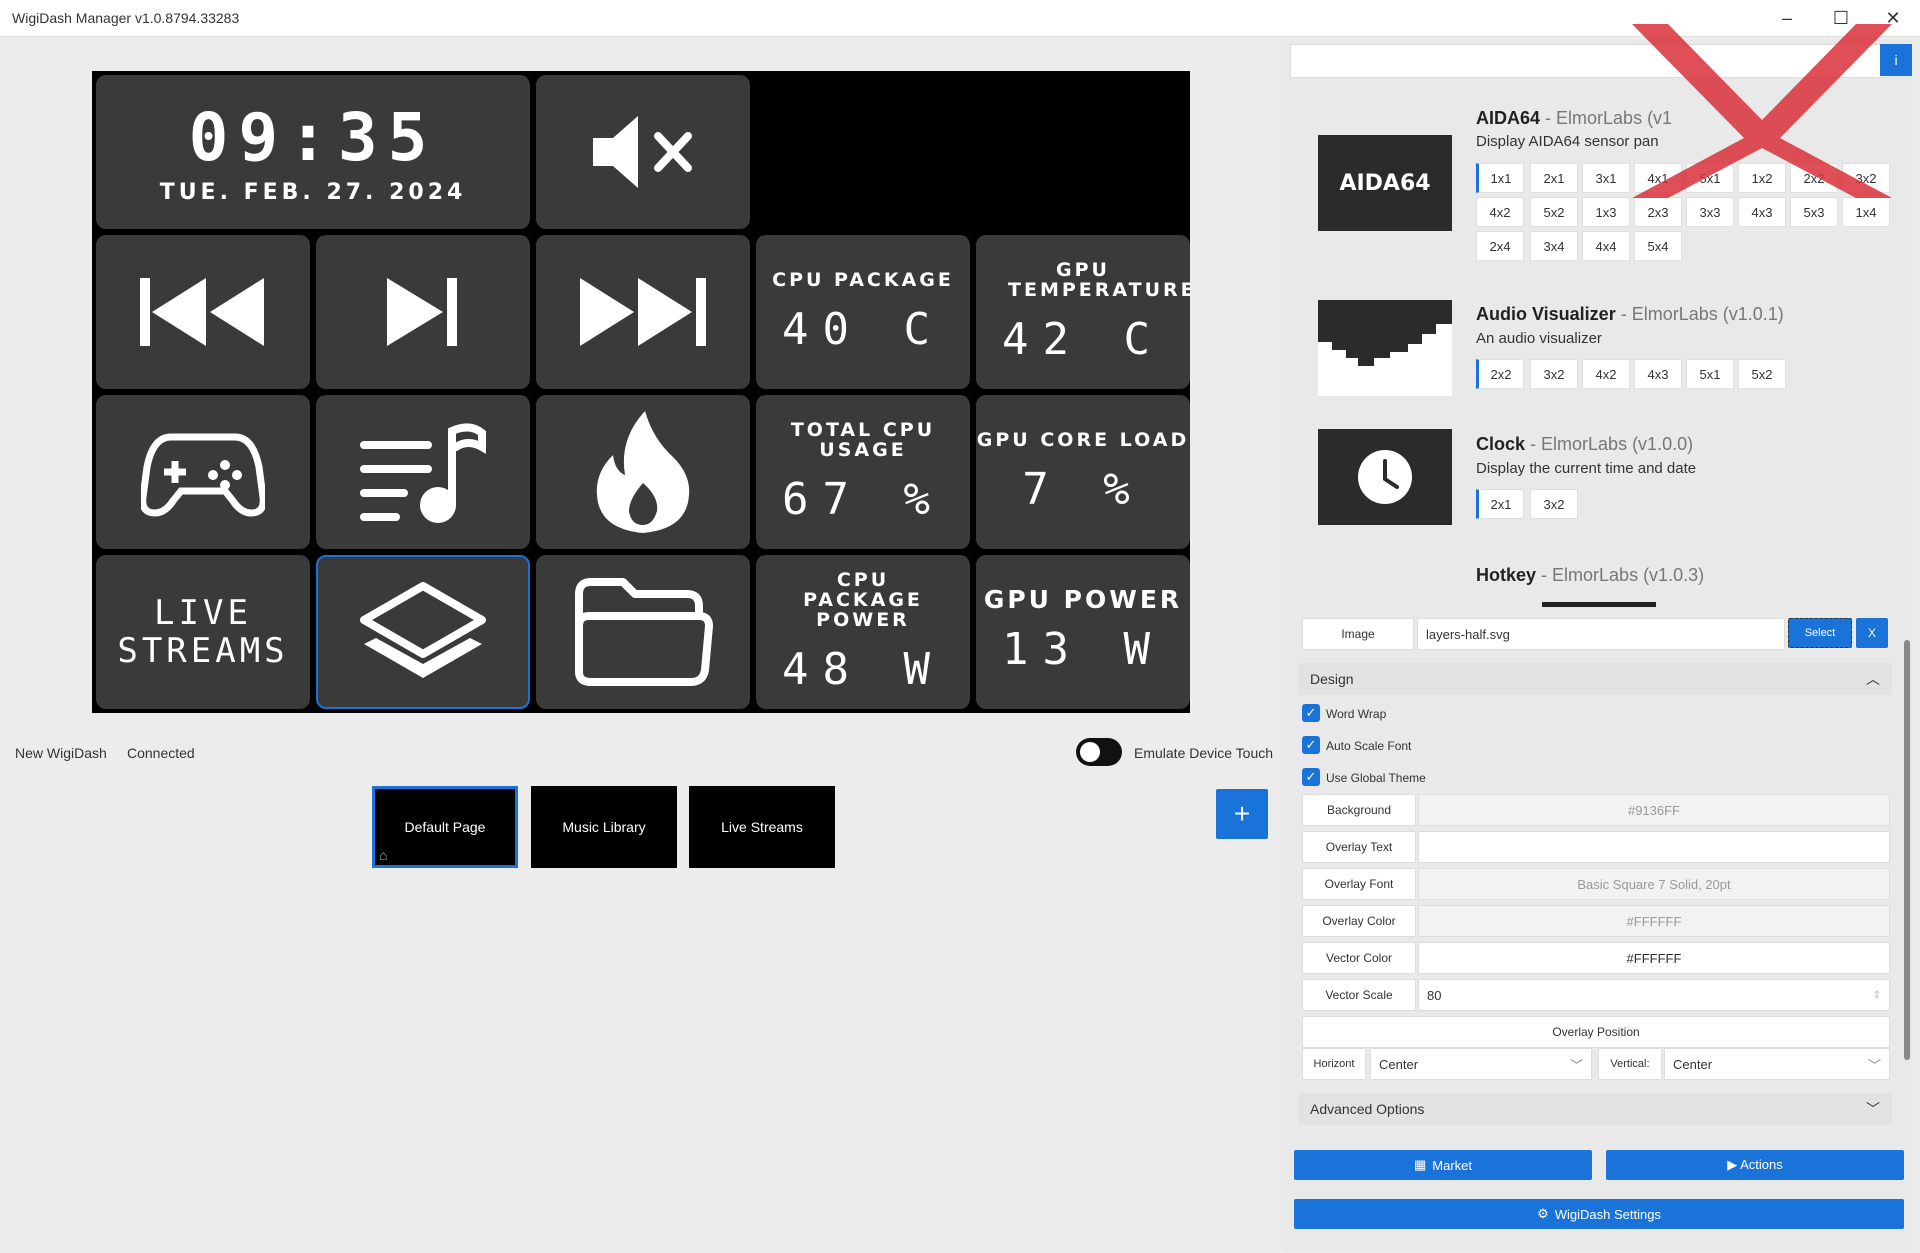 The image size is (1920, 1253). Describe the element at coordinates (1620, 575) in the screenshot. I see `plugin-author: - ElmorLabs (v1.0.3)` at that location.